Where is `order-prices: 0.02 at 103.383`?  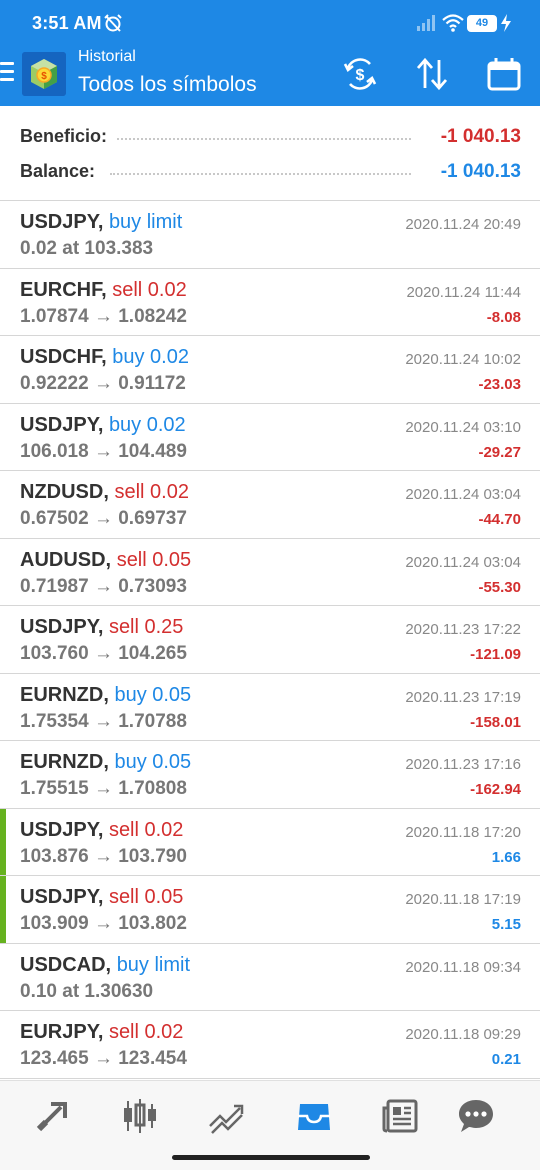 order-prices: 0.02 at 103.383 is located at coordinates (87, 248).